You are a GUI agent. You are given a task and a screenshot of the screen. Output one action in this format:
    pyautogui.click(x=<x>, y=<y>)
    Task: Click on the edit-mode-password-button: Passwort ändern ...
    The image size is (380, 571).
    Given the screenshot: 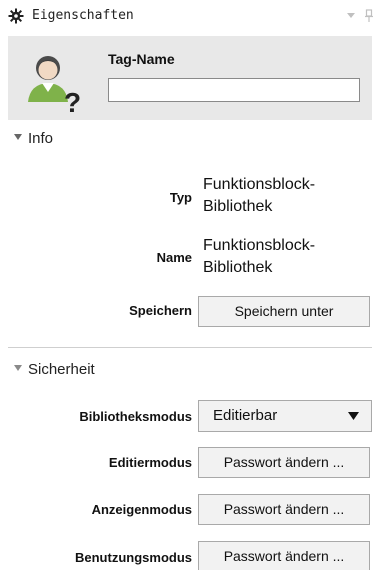 What is the action you would take?
    pyautogui.click(x=284, y=462)
    